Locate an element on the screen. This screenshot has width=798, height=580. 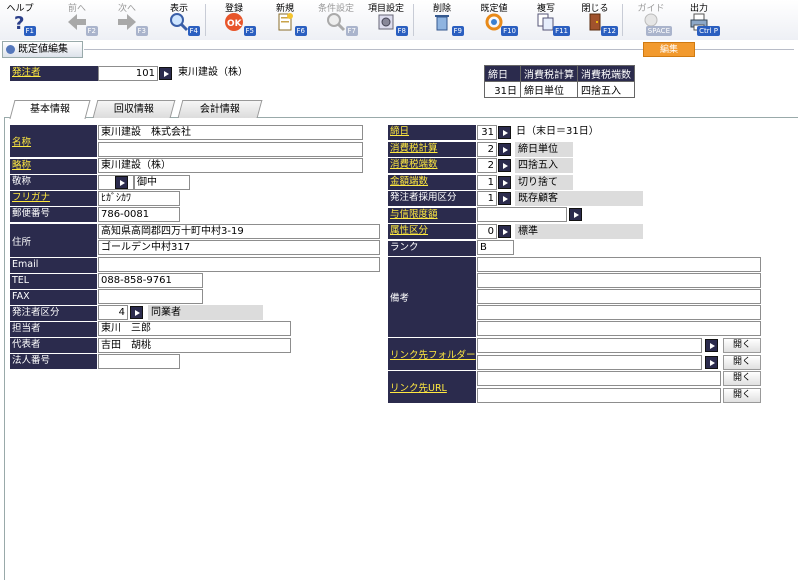
postal-code-input: 786-0081 is located at coordinates (139, 214).